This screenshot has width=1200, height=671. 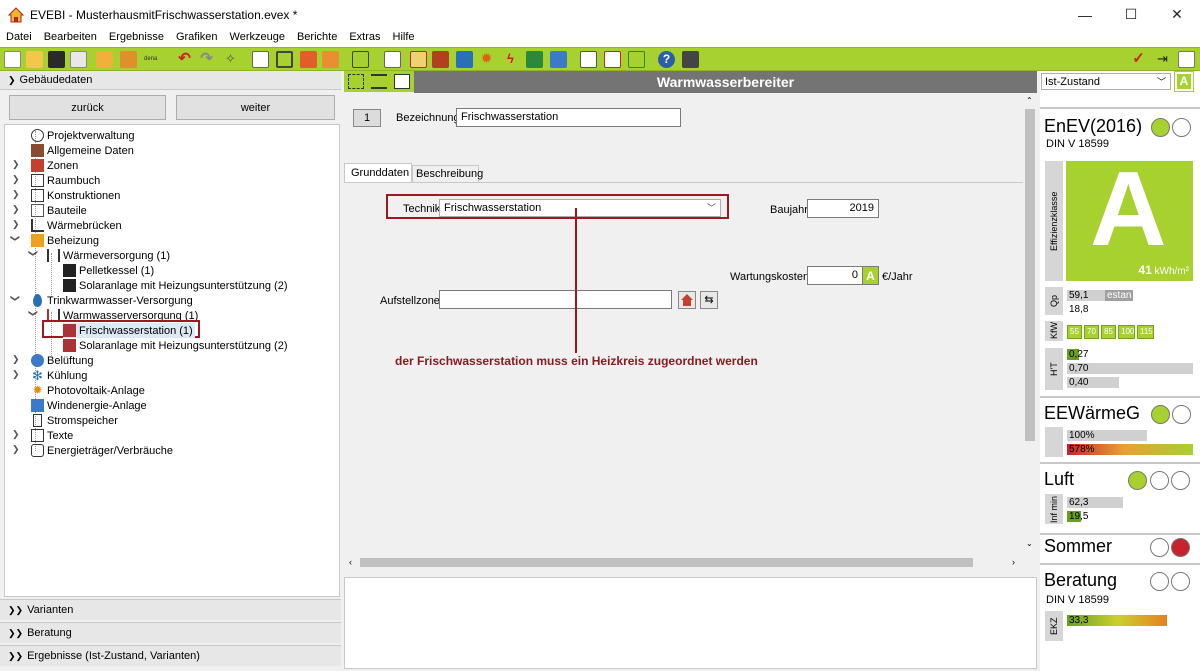 I want to click on horizontal-scrollbar: ‹ ›, so click(x=683, y=562).